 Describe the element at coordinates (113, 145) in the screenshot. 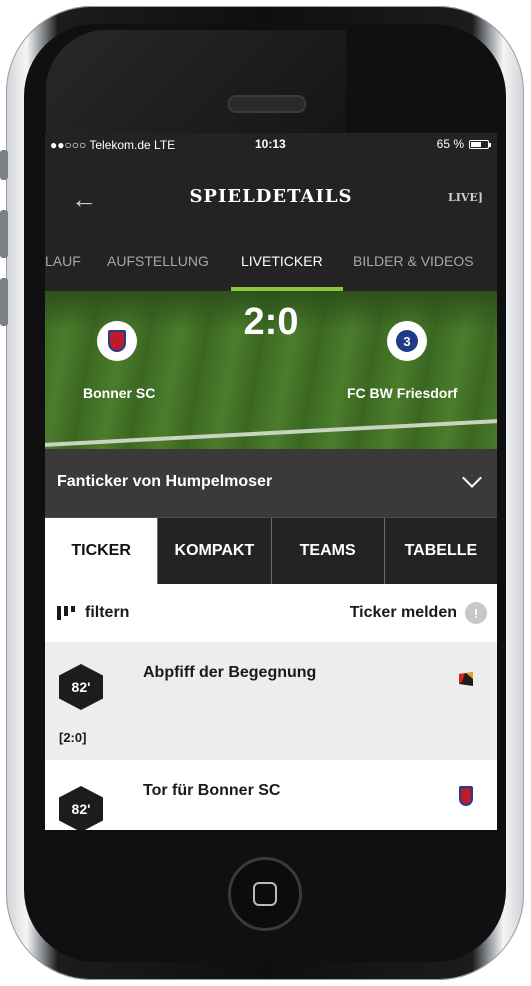

I see `carrier-label: ●●○○○ Telekom.de LTE` at that location.